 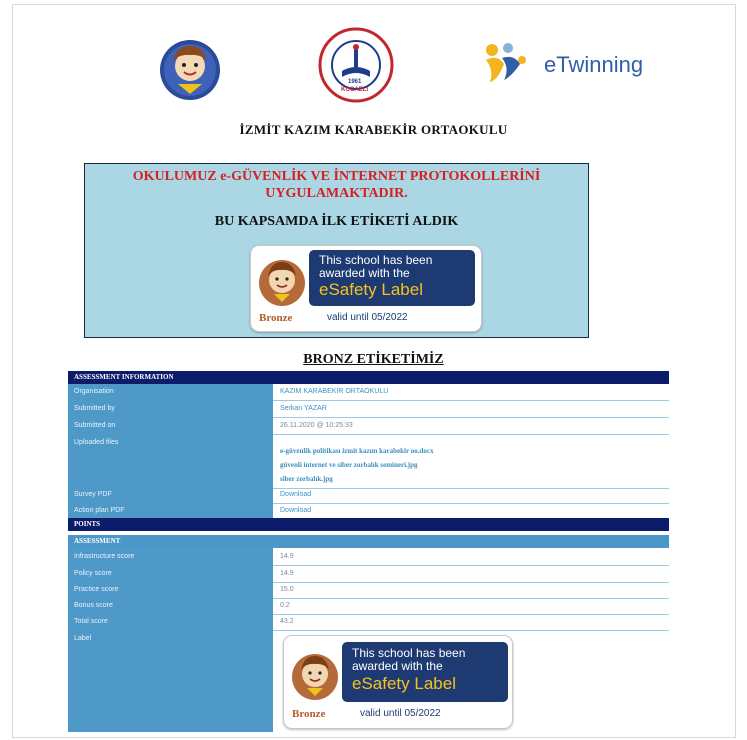 What do you see at coordinates (336, 221) in the screenshot?
I see `announcement-line3: BU KAPSAMDA İLK ETİKETİ ALDIK` at bounding box center [336, 221].